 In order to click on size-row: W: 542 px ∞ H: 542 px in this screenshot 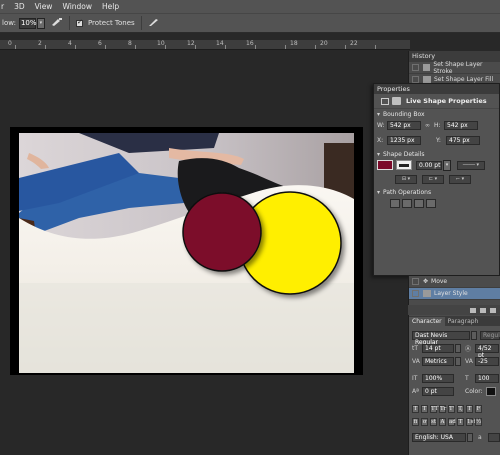, I will do `click(436, 125)`.